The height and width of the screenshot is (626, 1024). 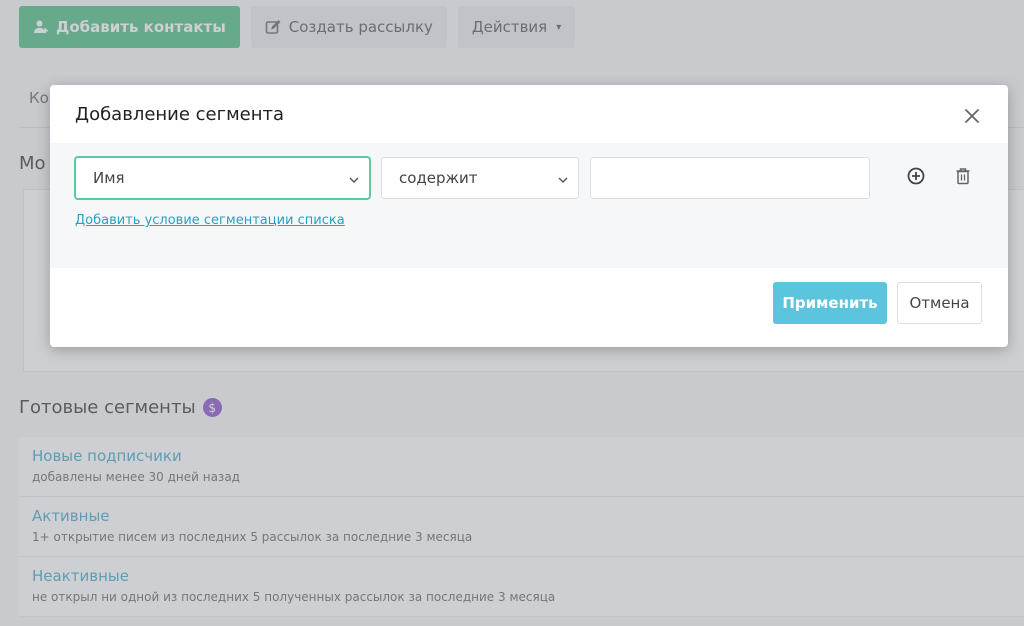 What do you see at coordinates (180, 114) in the screenshot?
I see `modal-title: Добавление сегмента` at bounding box center [180, 114].